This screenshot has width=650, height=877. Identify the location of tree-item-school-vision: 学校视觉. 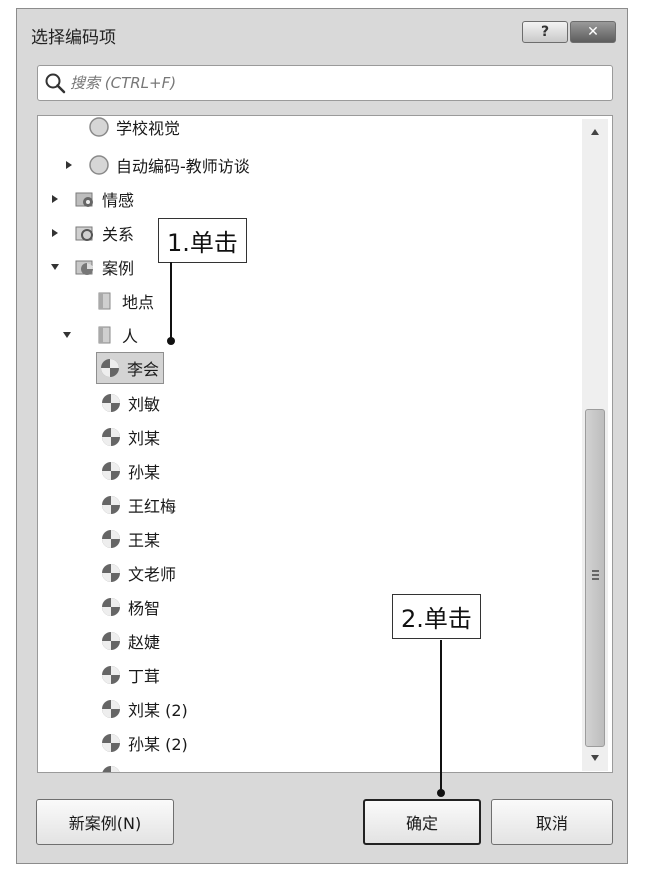
(134, 129).